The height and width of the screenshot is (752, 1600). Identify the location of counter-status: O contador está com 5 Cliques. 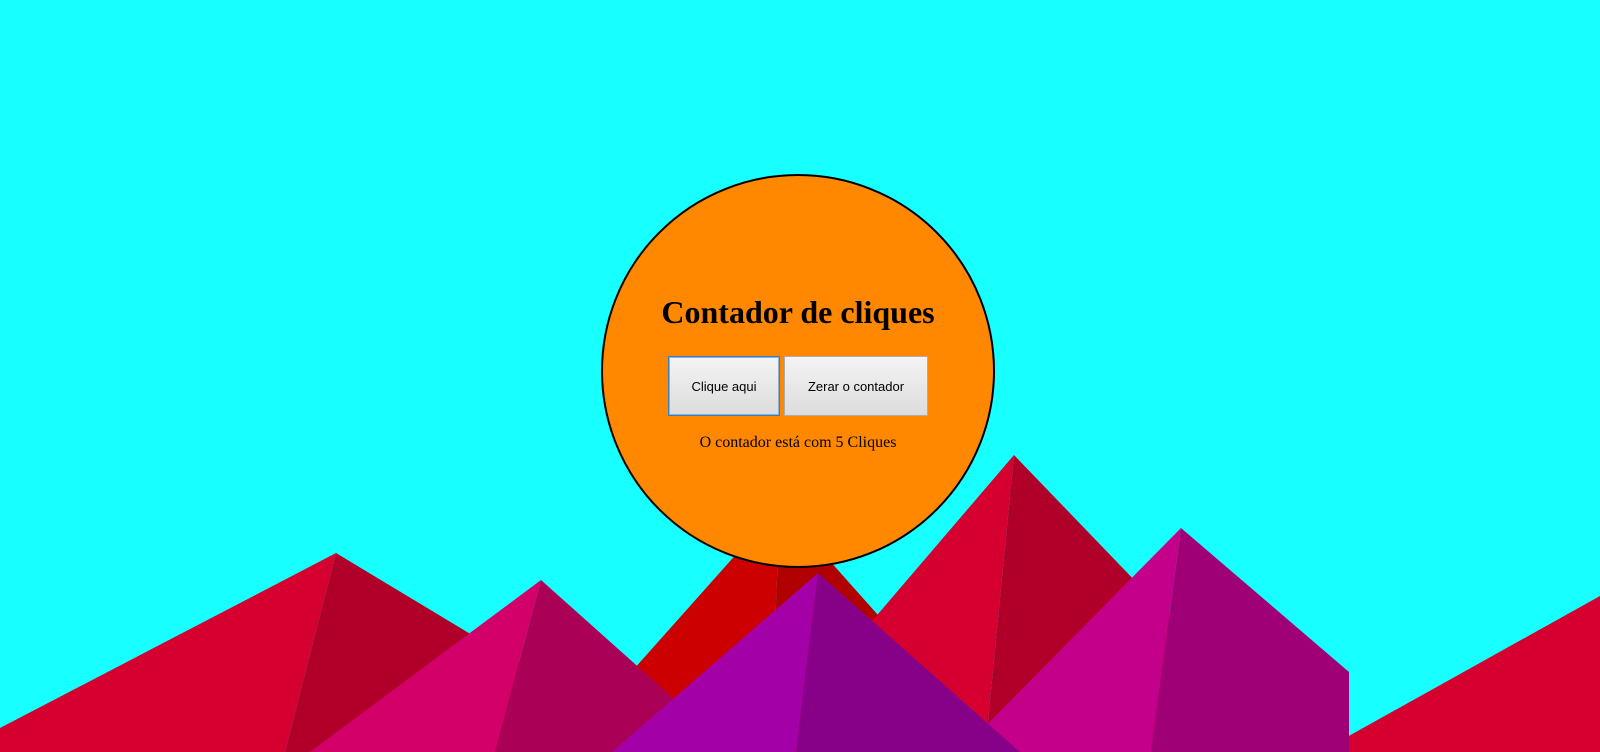
(798, 442).